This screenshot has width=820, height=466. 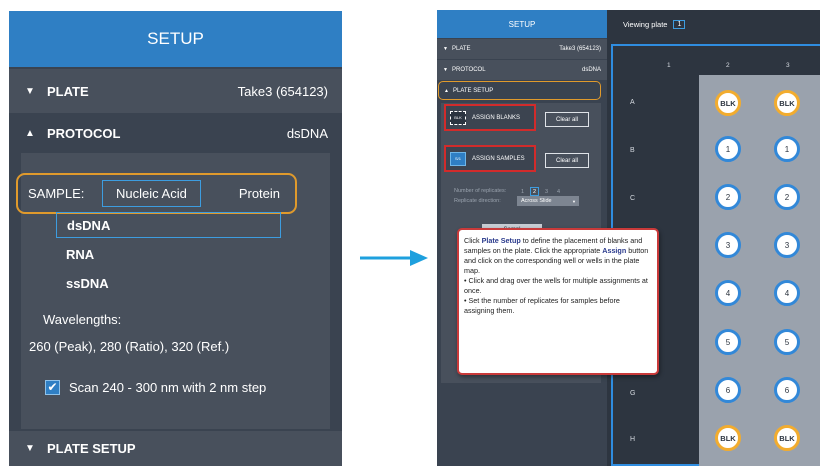 What do you see at coordinates (129, 346) in the screenshot?
I see `wavelengths-value: 260 (Peak), 280 (Ratio), 320 (Ref.)` at bounding box center [129, 346].